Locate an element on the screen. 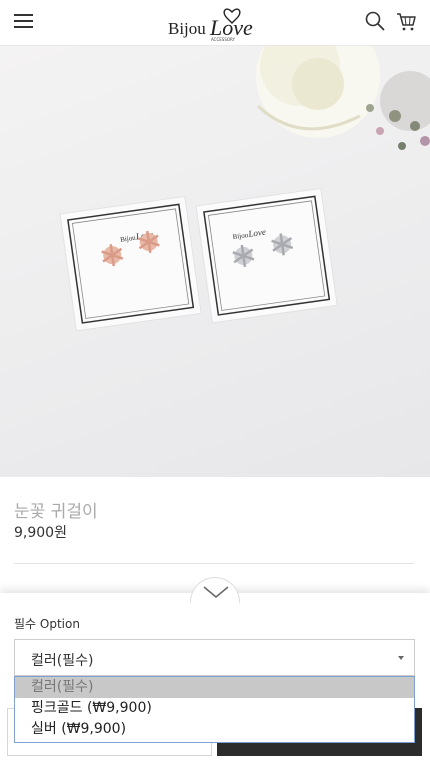 The width and height of the screenshot is (430, 766). top-header: Bijou Love ACCESSORY is located at coordinates (215, 23).